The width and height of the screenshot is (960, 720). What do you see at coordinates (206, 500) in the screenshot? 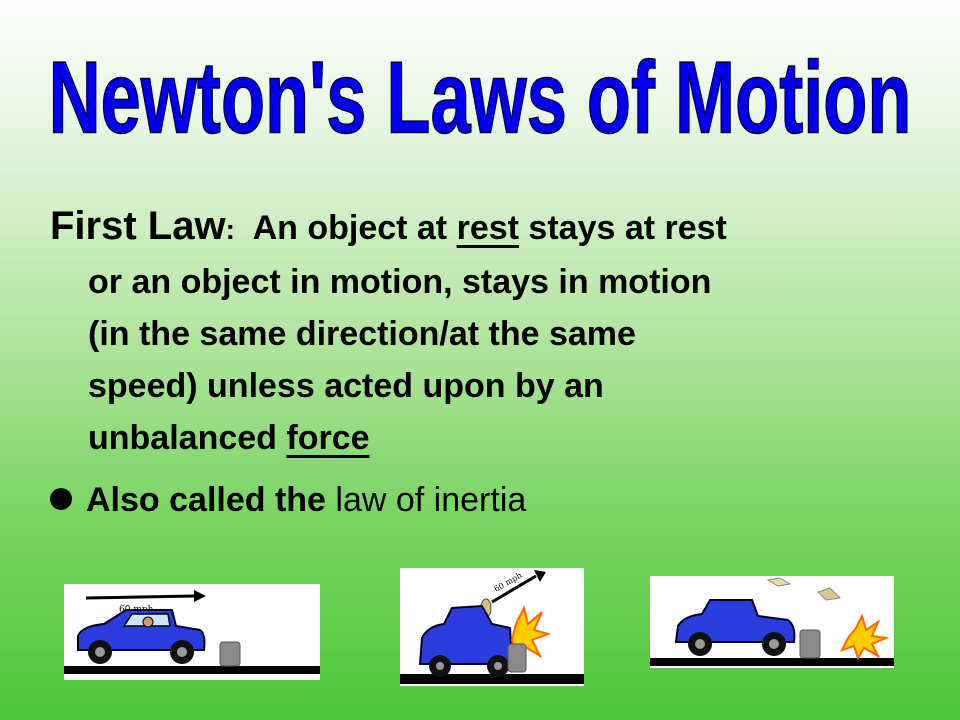
I see `bullet-bold-text: Also called the` at bounding box center [206, 500].